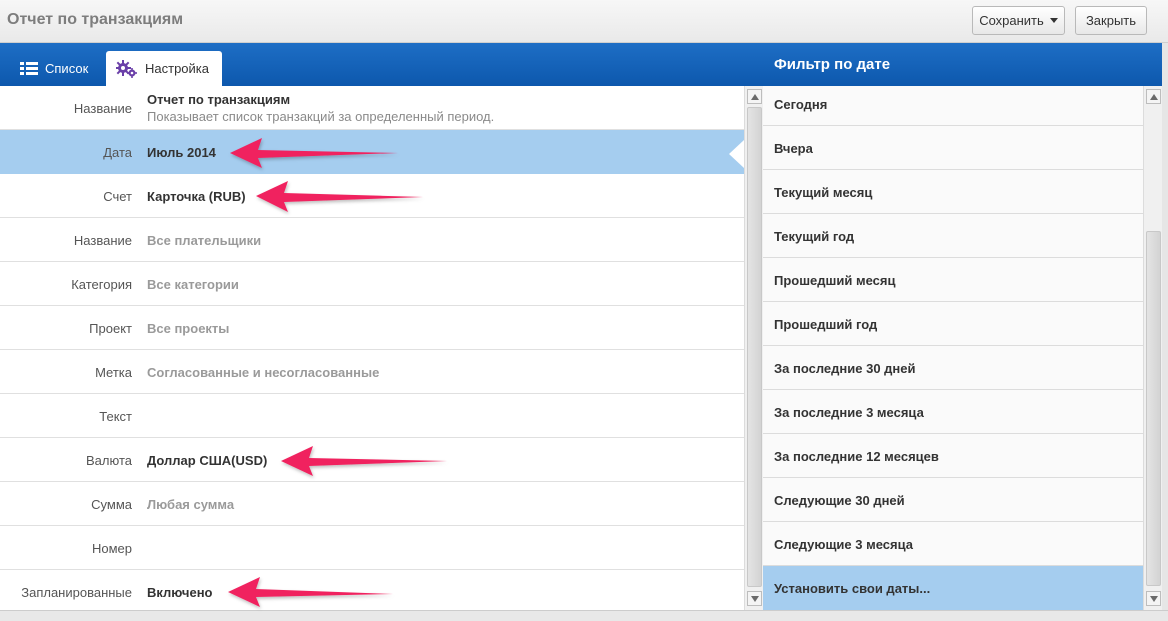  Describe the element at coordinates (95, 19) in the screenshot. I see `window-title: Отчет по транзакциям` at that location.